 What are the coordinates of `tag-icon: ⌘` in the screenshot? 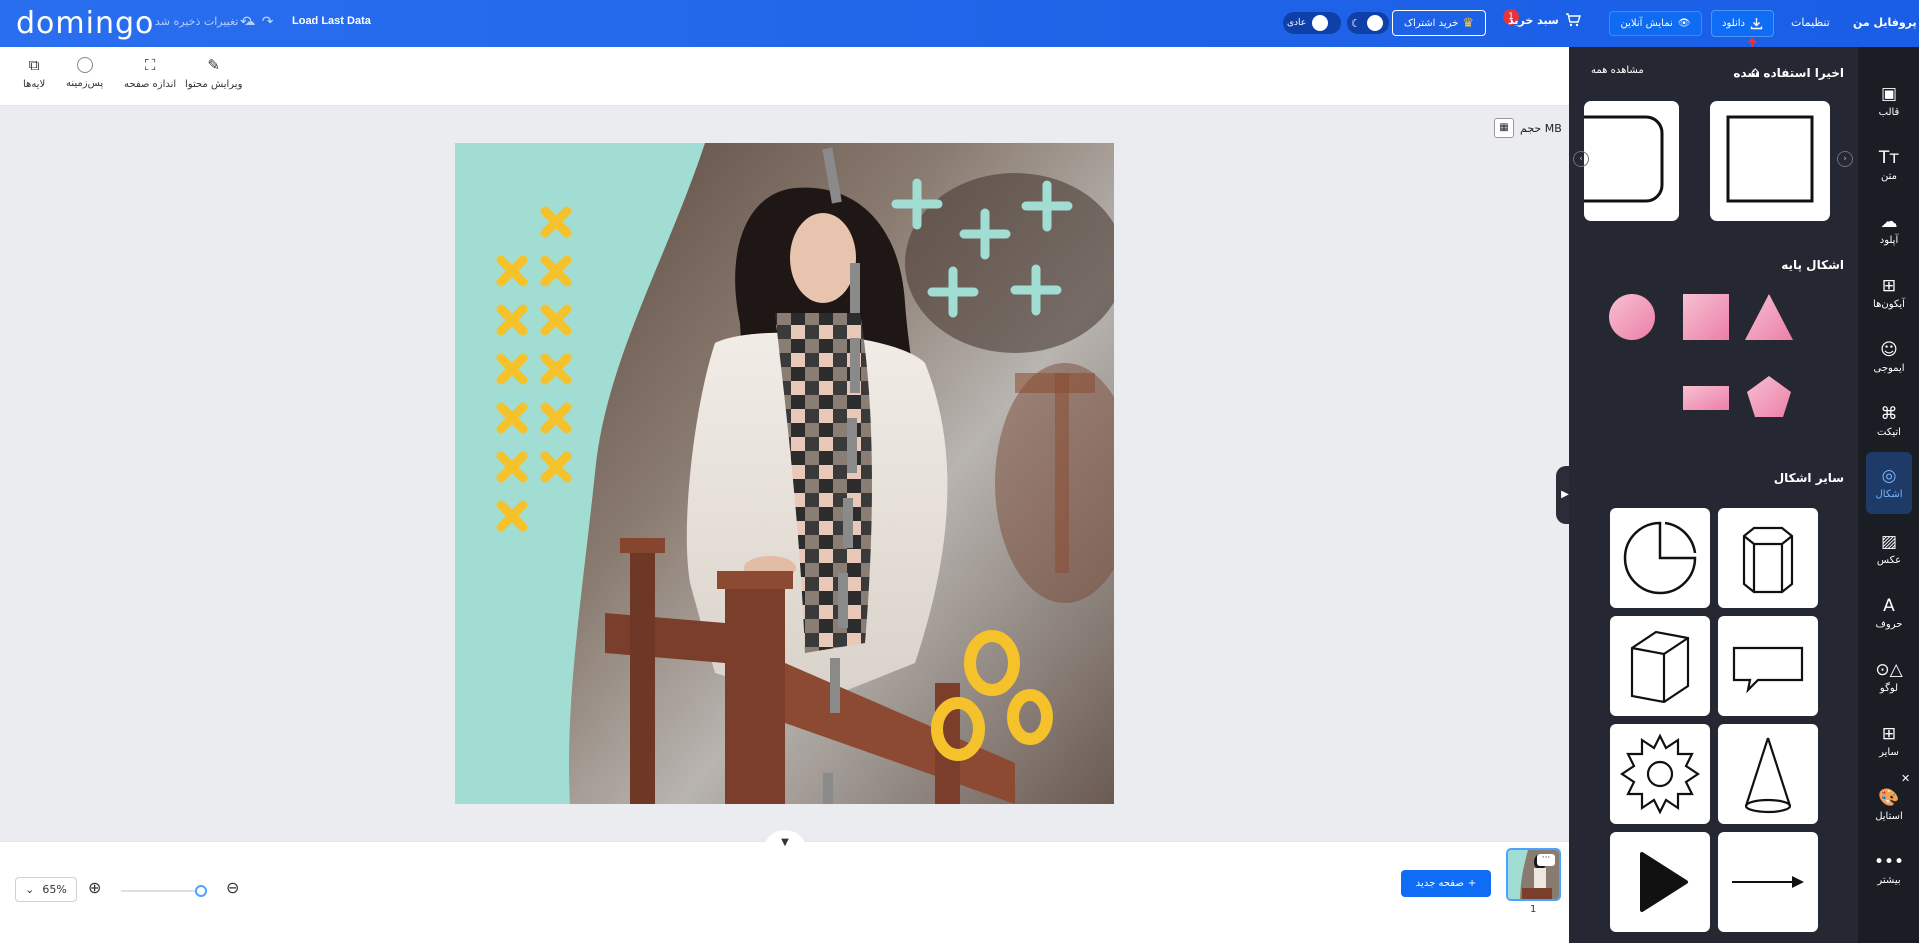 It's located at (1889, 413).